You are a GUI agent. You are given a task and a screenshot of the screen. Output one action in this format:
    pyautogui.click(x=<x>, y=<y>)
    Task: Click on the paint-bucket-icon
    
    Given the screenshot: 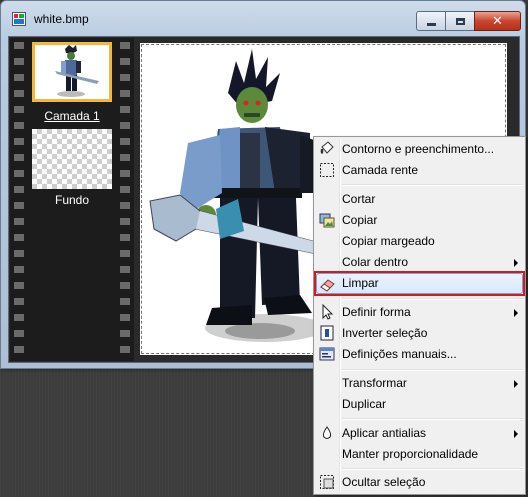 What is the action you would take?
    pyautogui.click(x=327, y=147)
    